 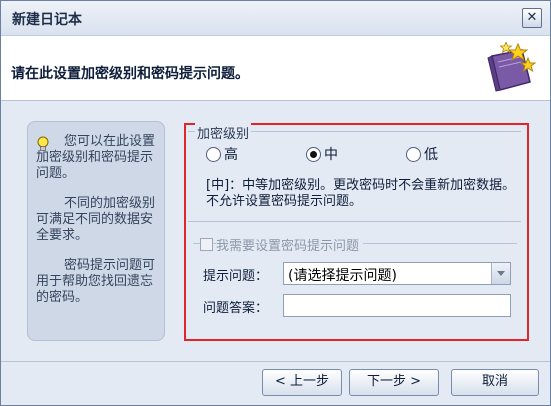 What do you see at coordinates (290, 244) in the screenshot?
I see `hint-question-checkbox-label: 我需要设置密码提示问题` at bounding box center [290, 244].